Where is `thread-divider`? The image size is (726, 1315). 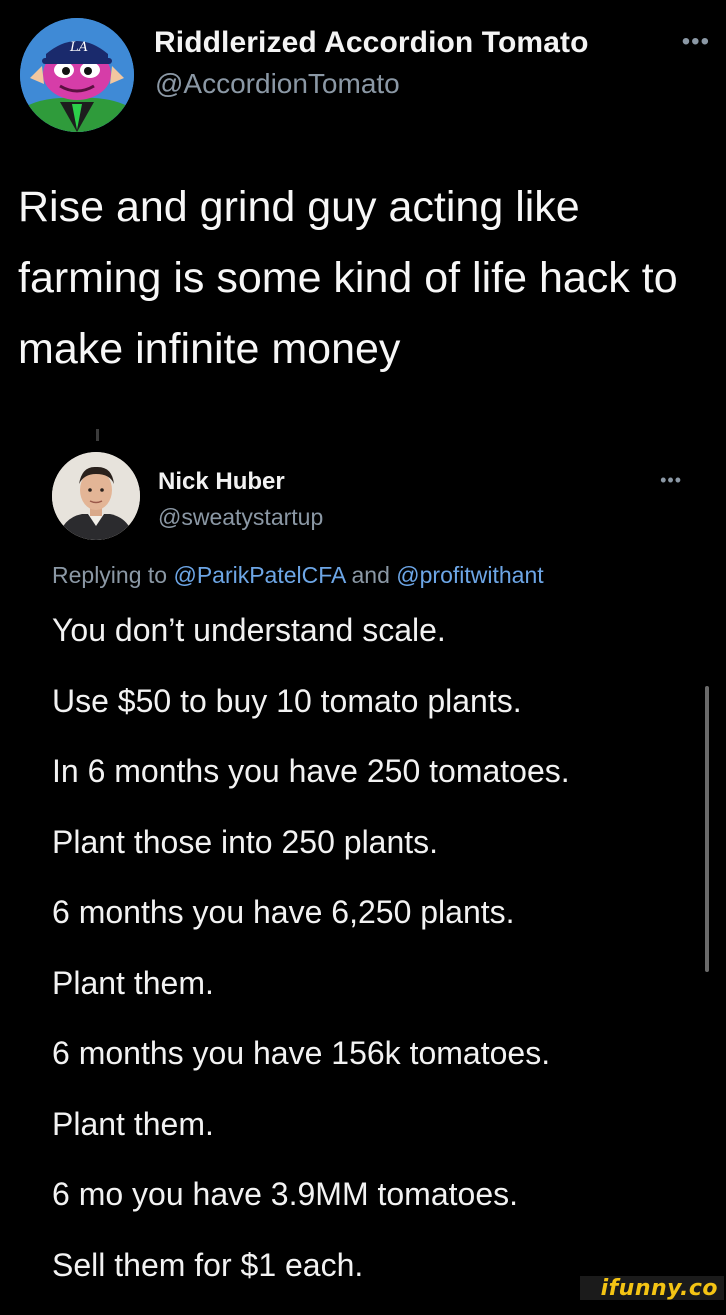
thread-divider is located at coordinates (97, 435).